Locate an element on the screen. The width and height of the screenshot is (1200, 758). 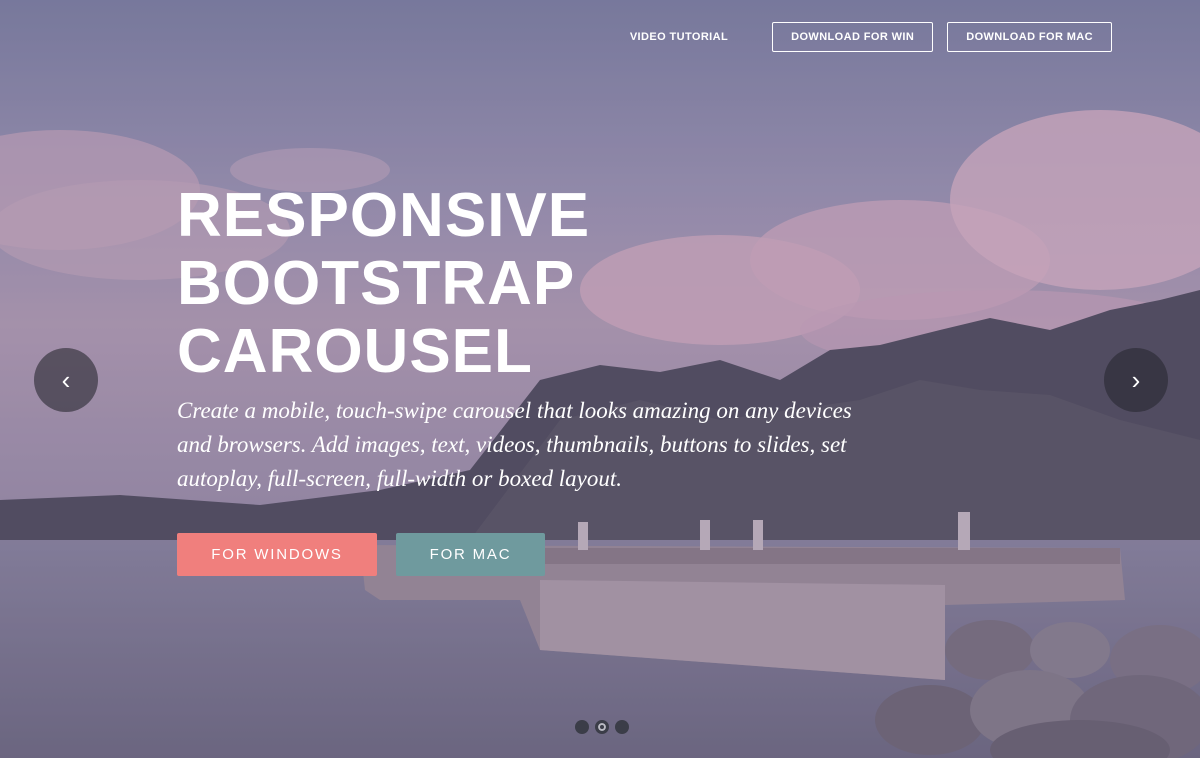
video-tutorial-link: VIDEO TUTORIAL is located at coordinates (679, 37).